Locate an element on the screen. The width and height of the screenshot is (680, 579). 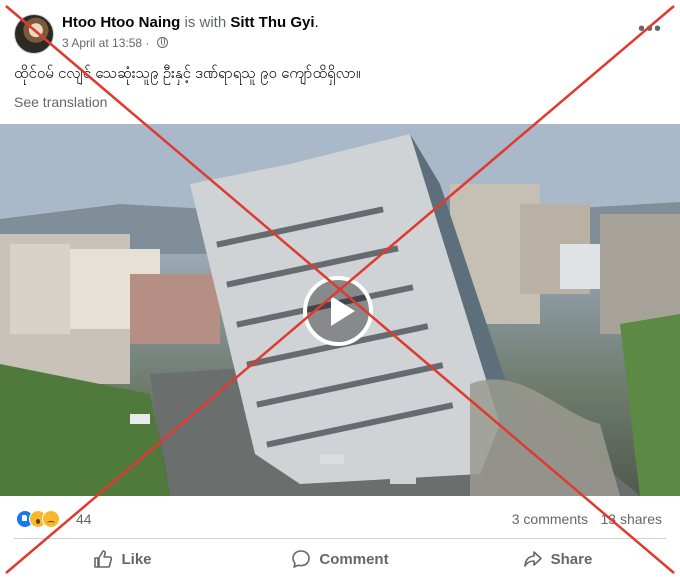
shares-count: 13 shares is located at coordinates (631, 519).